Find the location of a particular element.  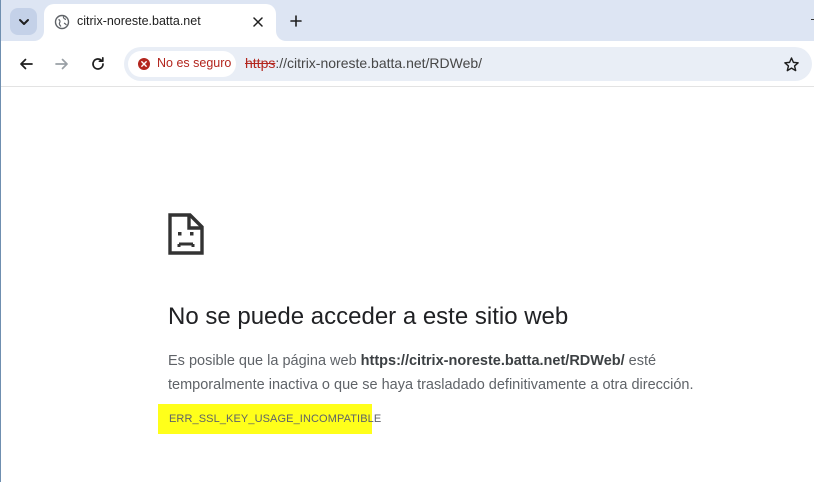

tab-strip: citrix-noreste.batta.net is located at coordinates (407, 20).